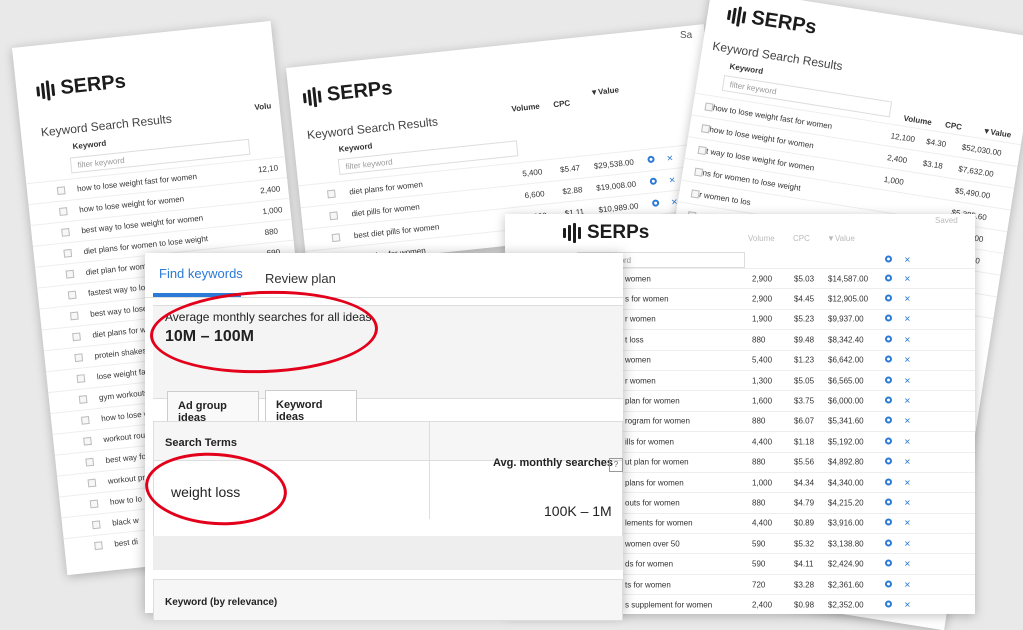 This screenshot has height=630, width=1023. What do you see at coordinates (561, 104) in the screenshot?
I see `col-cpc: CPC` at bounding box center [561, 104].